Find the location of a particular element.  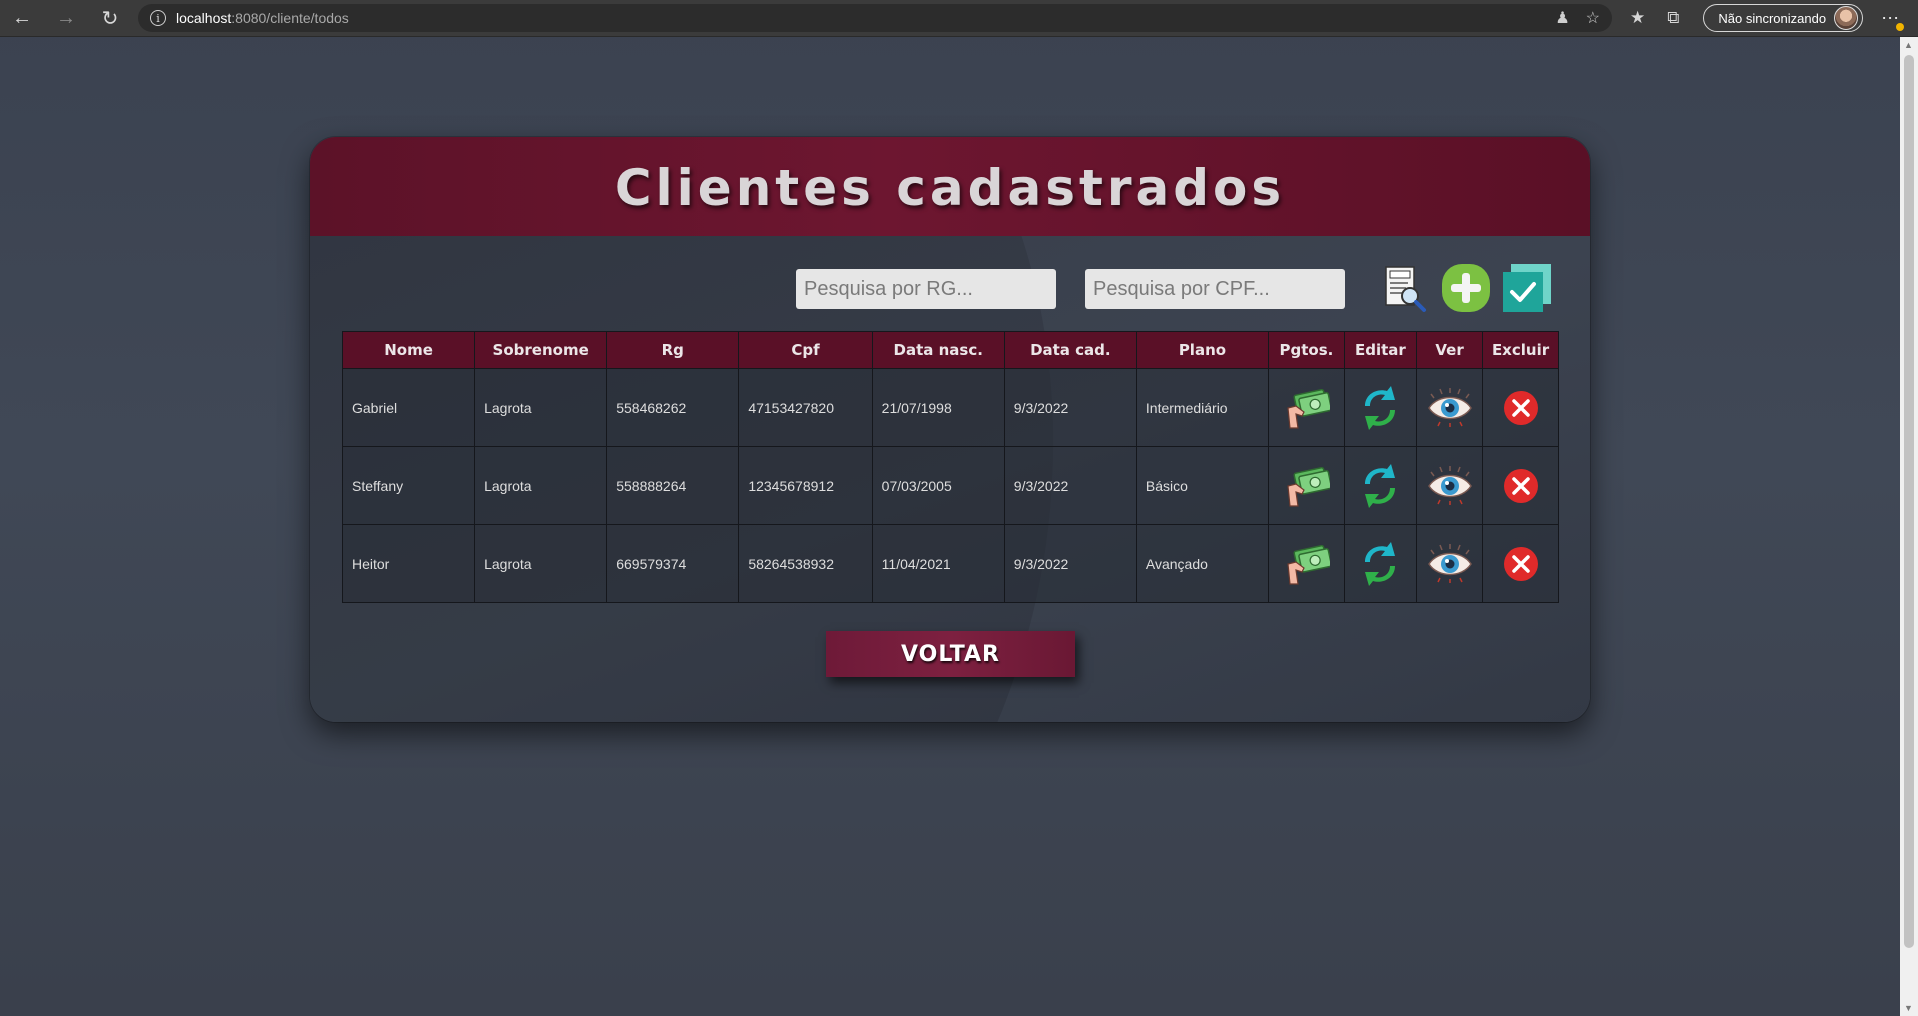

cell-data-nasc: 21/07/1998 is located at coordinates (938, 407).